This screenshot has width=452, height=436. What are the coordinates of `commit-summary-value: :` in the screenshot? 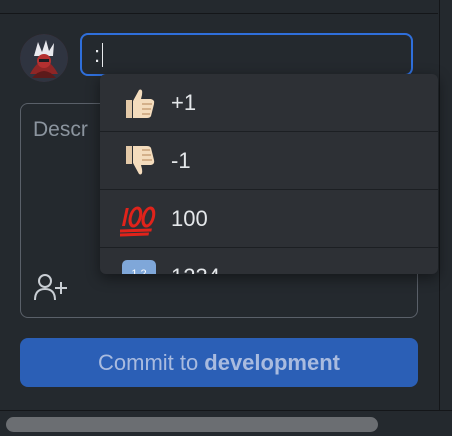 It's located at (97, 54).